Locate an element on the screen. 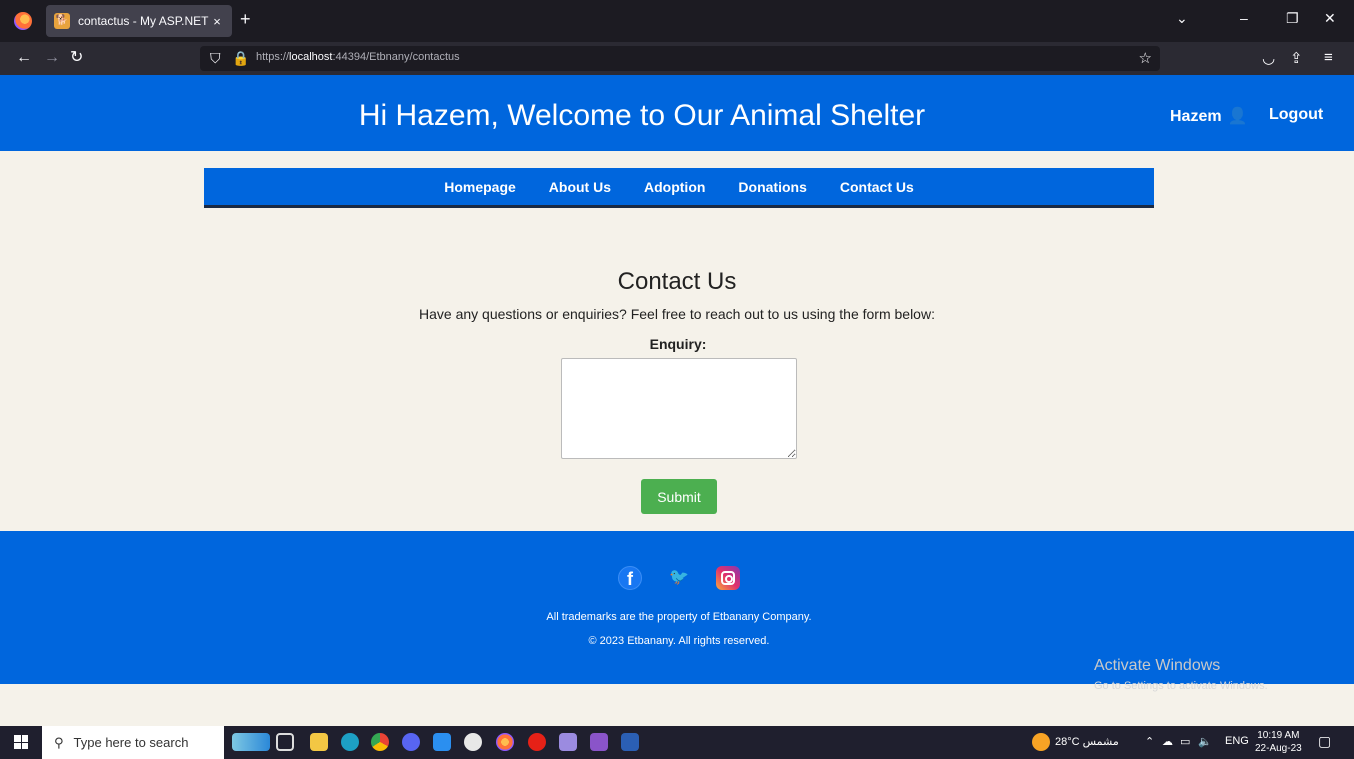 This screenshot has width=1354, height=759. facebook-icon: f is located at coordinates (630, 578).